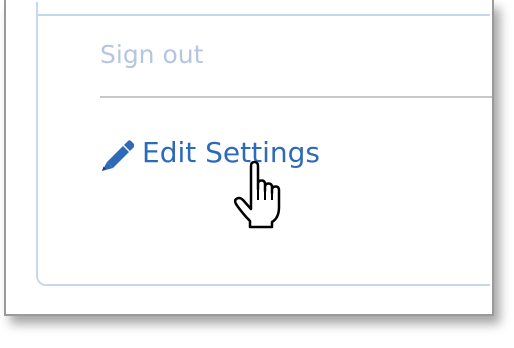  What do you see at coordinates (257, 194) in the screenshot?
I see `hand-pointer-cursor-icon` at bounding box center [257, 194].